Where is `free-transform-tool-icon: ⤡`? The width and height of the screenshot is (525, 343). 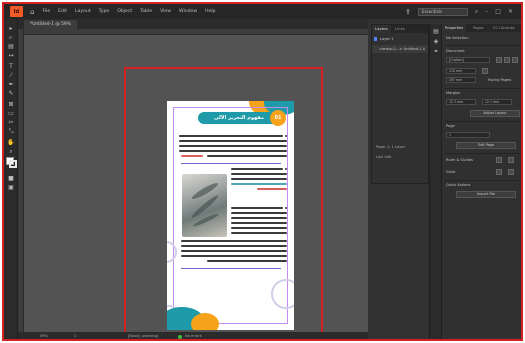
free-transform-tool-icon: ⤡ is located at coordinates (11, 132).